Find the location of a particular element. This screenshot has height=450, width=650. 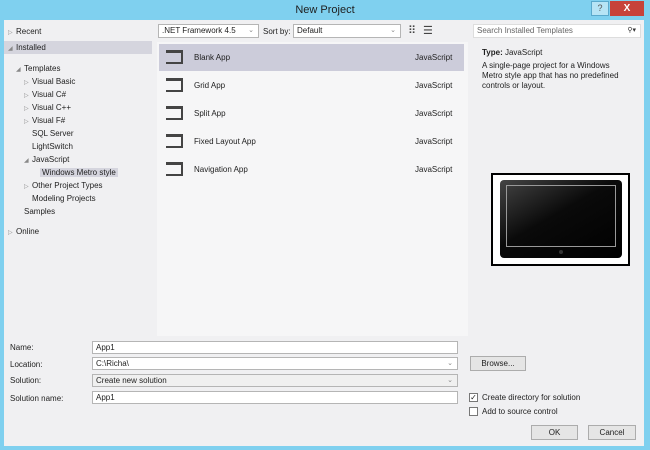

tree-item: ▷ Online is located at coordinates (78, 231).